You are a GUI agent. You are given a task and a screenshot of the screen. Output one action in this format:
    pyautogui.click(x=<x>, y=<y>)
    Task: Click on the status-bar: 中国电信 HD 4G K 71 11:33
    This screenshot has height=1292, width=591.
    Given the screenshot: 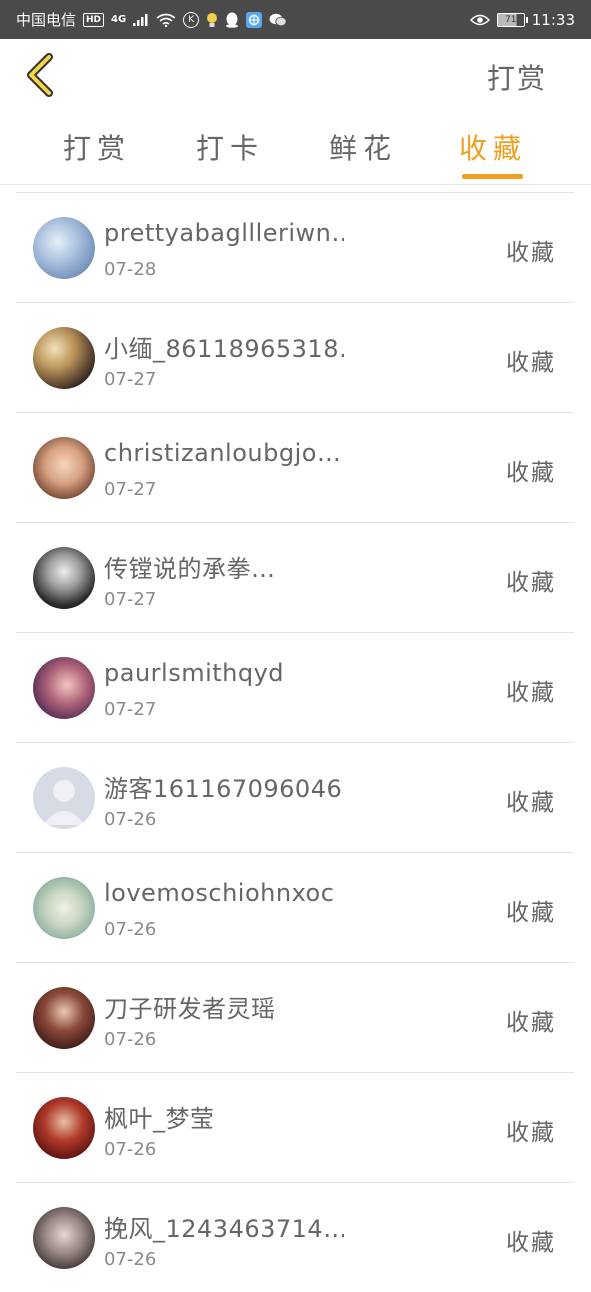 What is the action you would take?
    pyautogui.click(x=295, y=19)
    